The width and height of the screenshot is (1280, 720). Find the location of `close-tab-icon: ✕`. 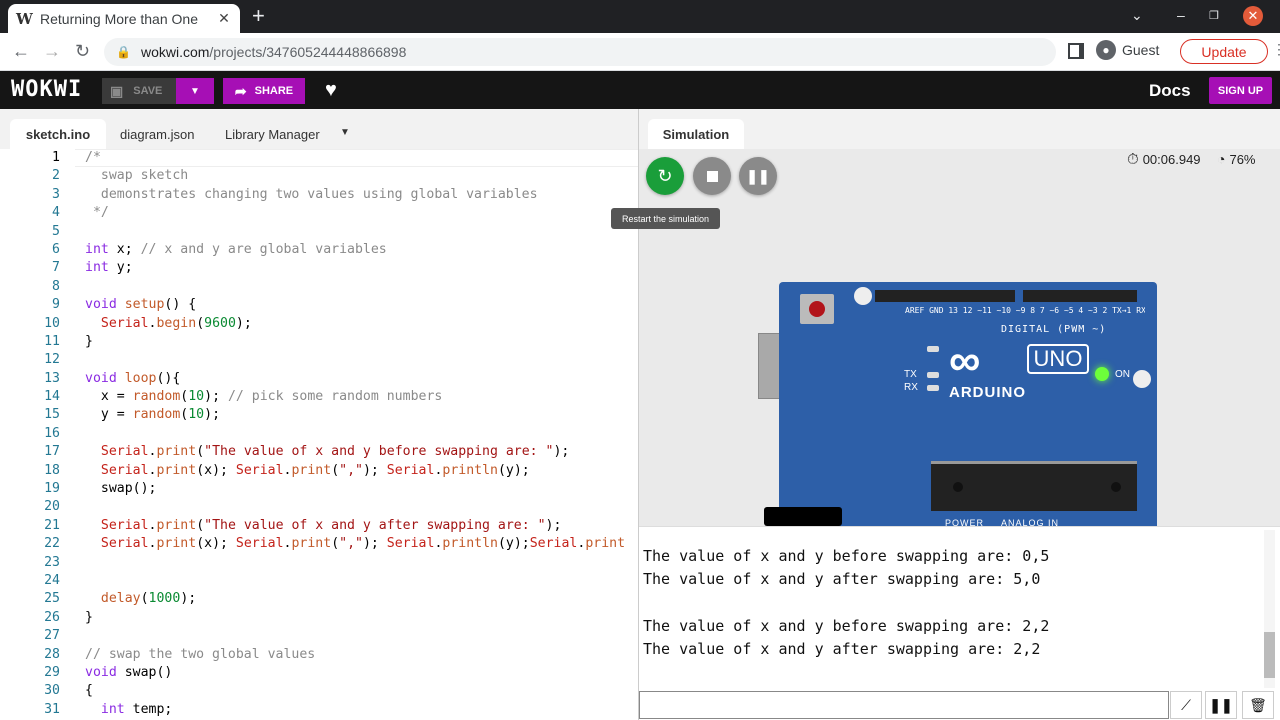

close-tab-icon: ✕ is located at coordinates (224, 18).